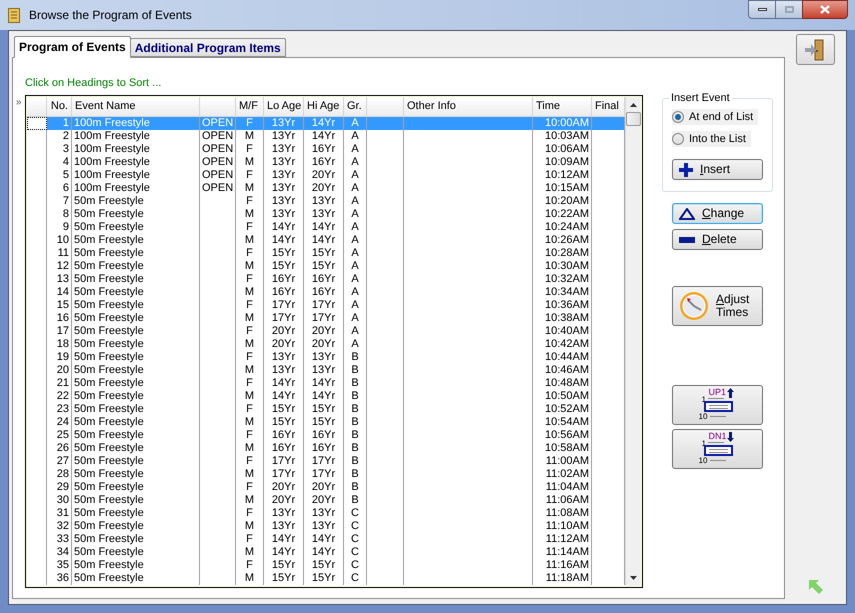  I want to click on table-row: 13 50m Freestyle F 16Yr 16Yr A 10:32AM, so click(326, 279).